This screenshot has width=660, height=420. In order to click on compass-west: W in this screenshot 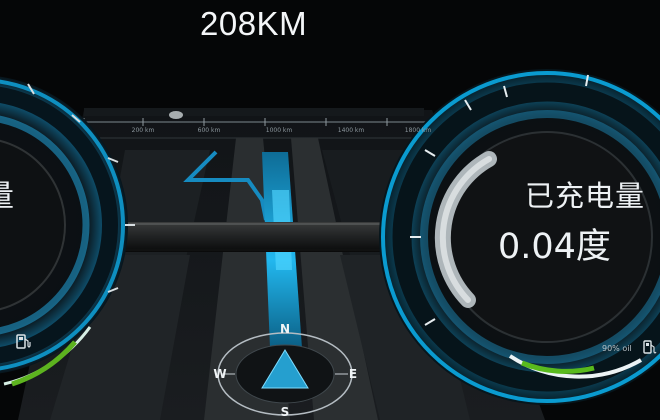, I will do `click(220, 374)`.